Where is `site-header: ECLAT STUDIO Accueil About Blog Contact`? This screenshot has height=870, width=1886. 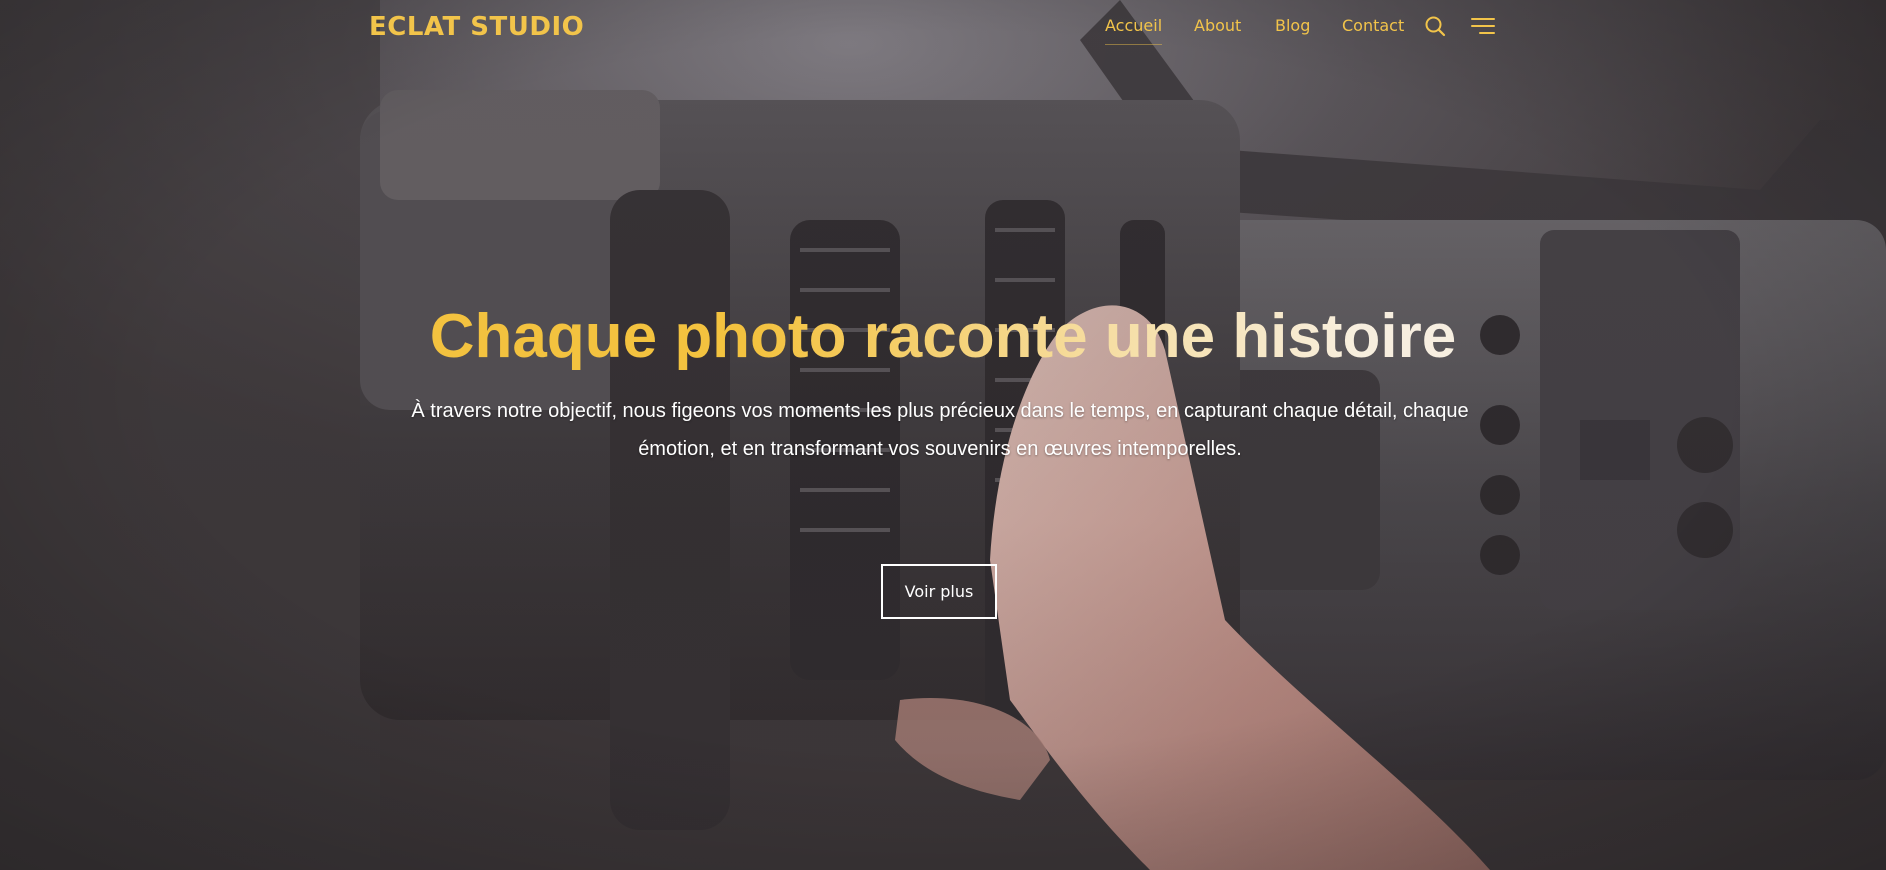
site-header: ECLAT STUDIO Accueil About Blog Contact is located at coordinates (943, 27).